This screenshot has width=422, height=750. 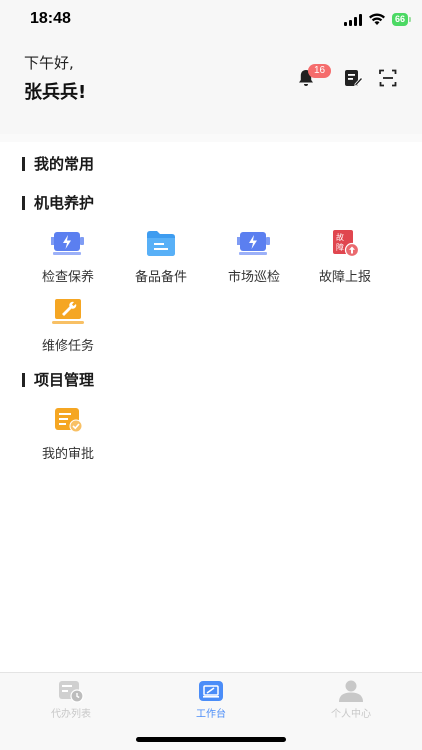 I want to click on home-indicator, so click(x=211, y=739).